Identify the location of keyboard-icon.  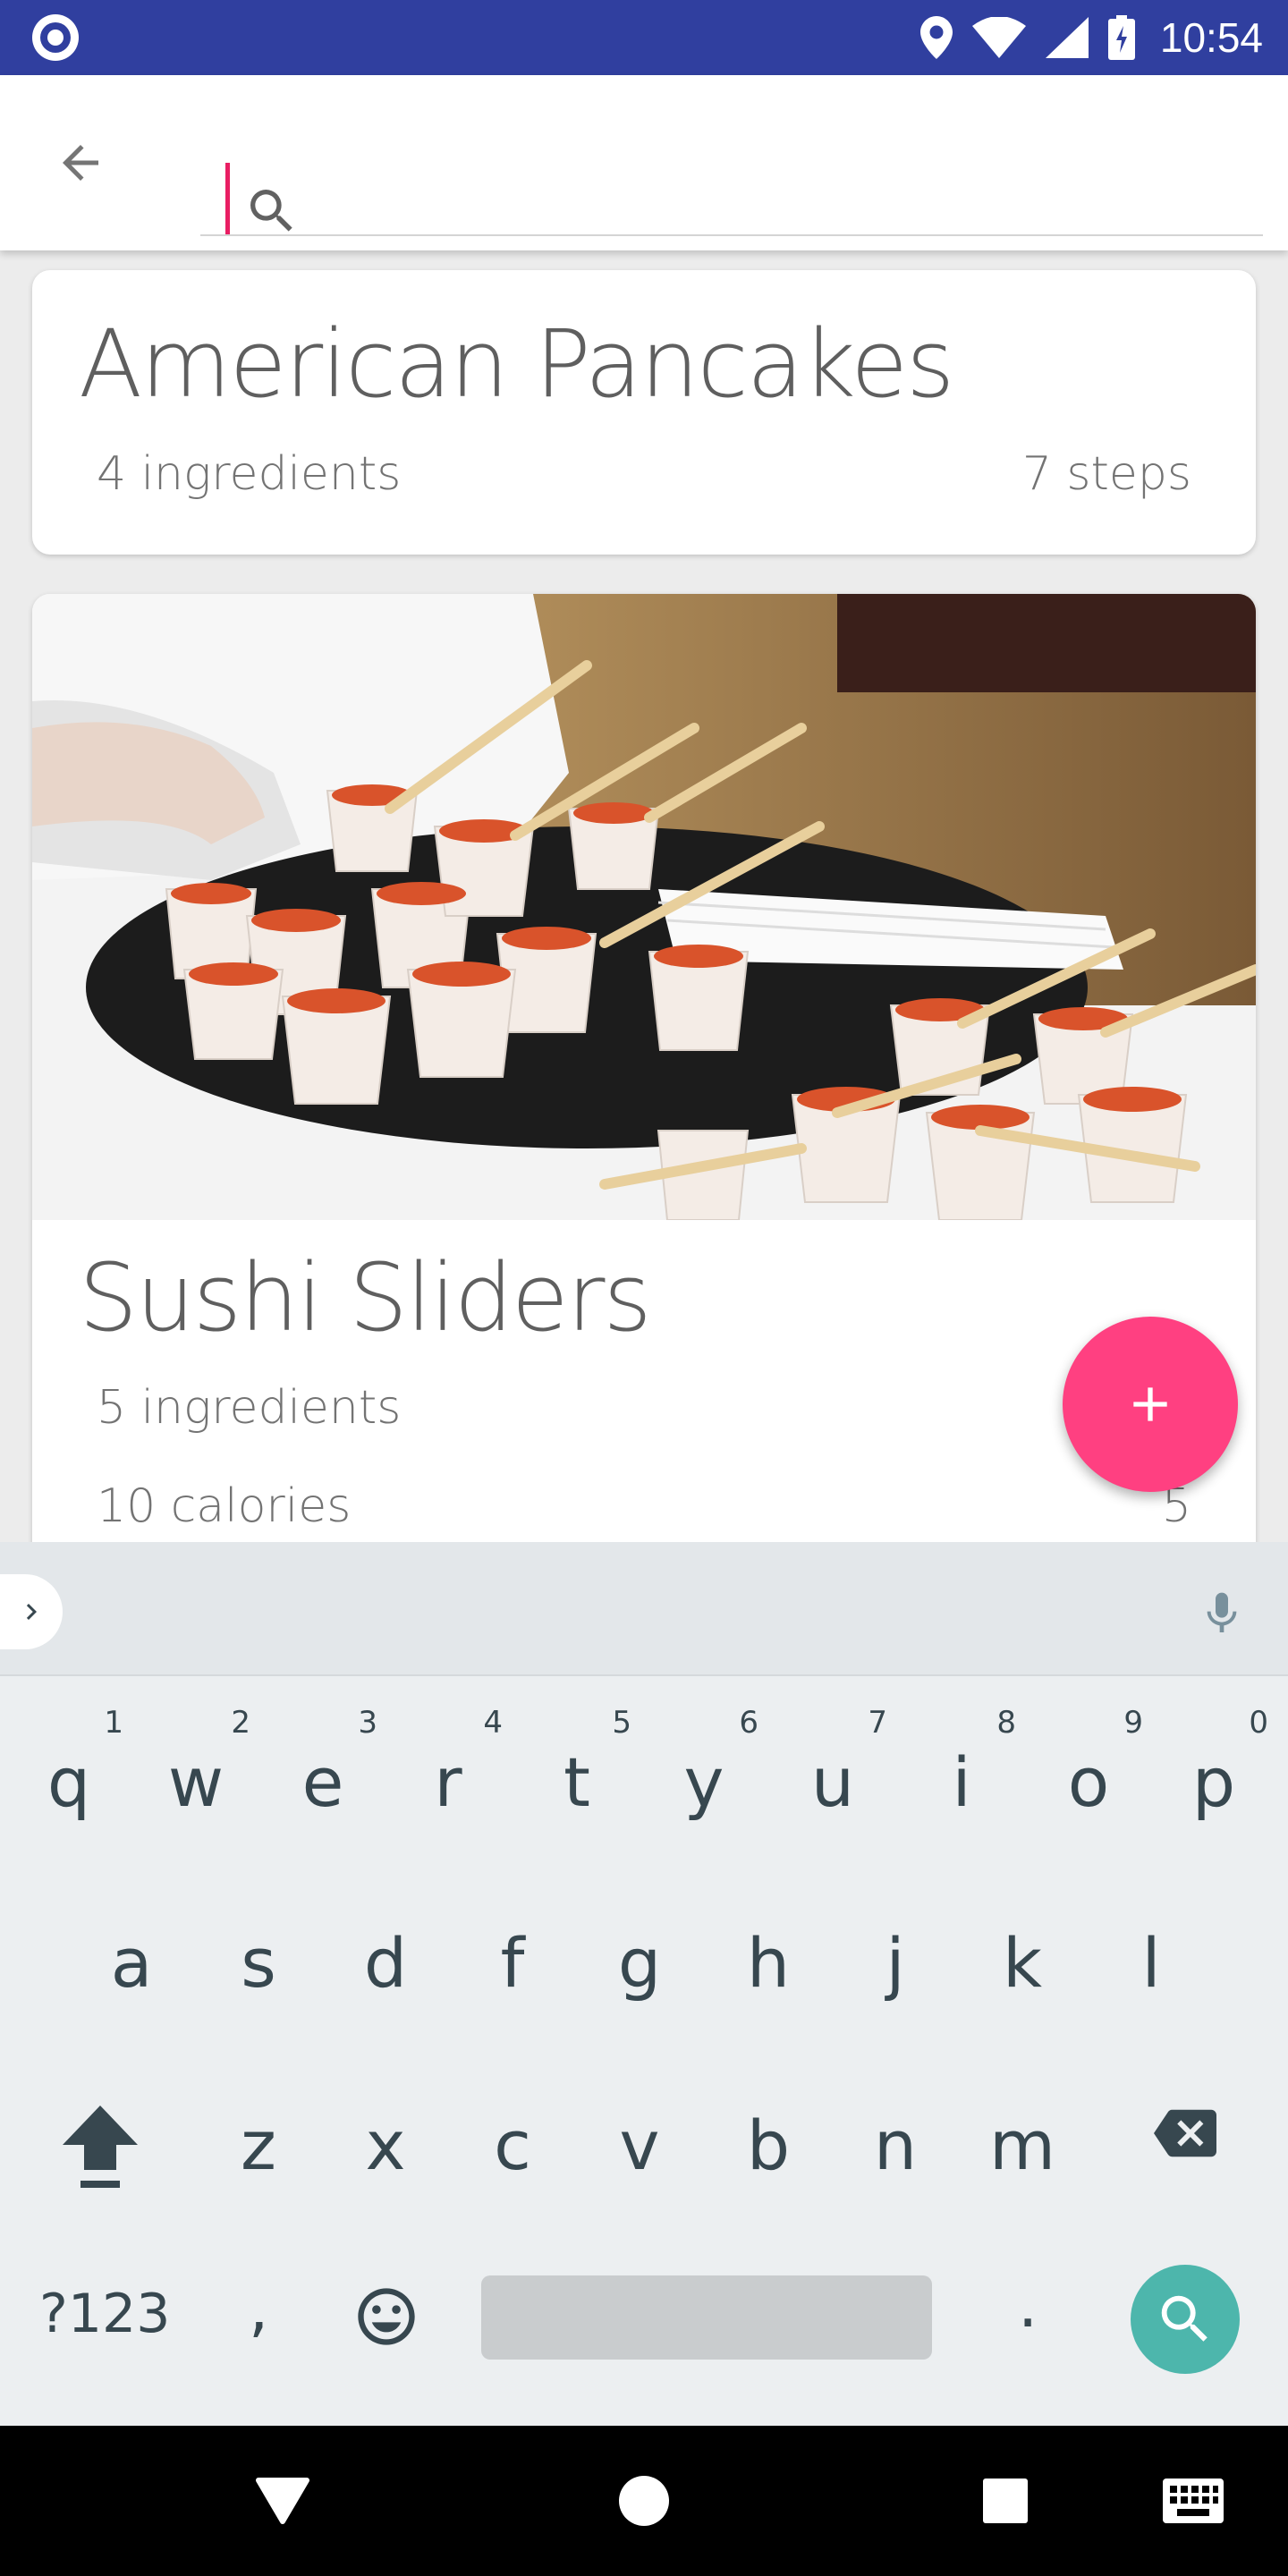
(1193, 2501).